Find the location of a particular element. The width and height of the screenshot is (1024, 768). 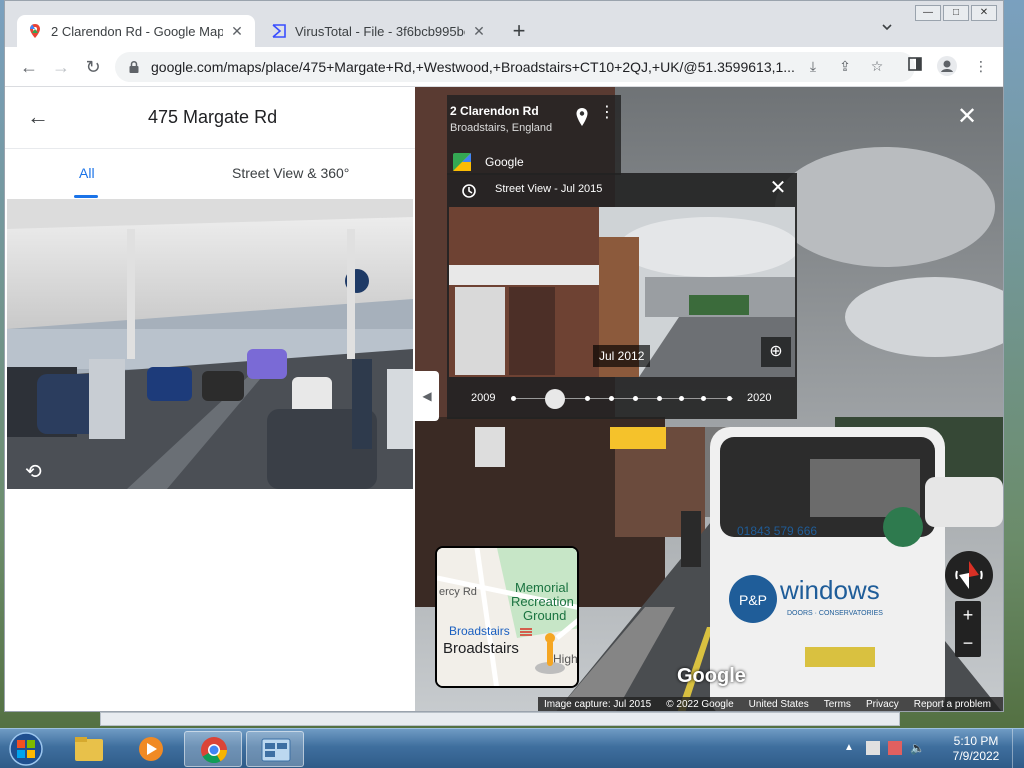

tab-google-maps: 2 Clarendon Rd - Google Maps ✕ is located at coordinates (136, 31).